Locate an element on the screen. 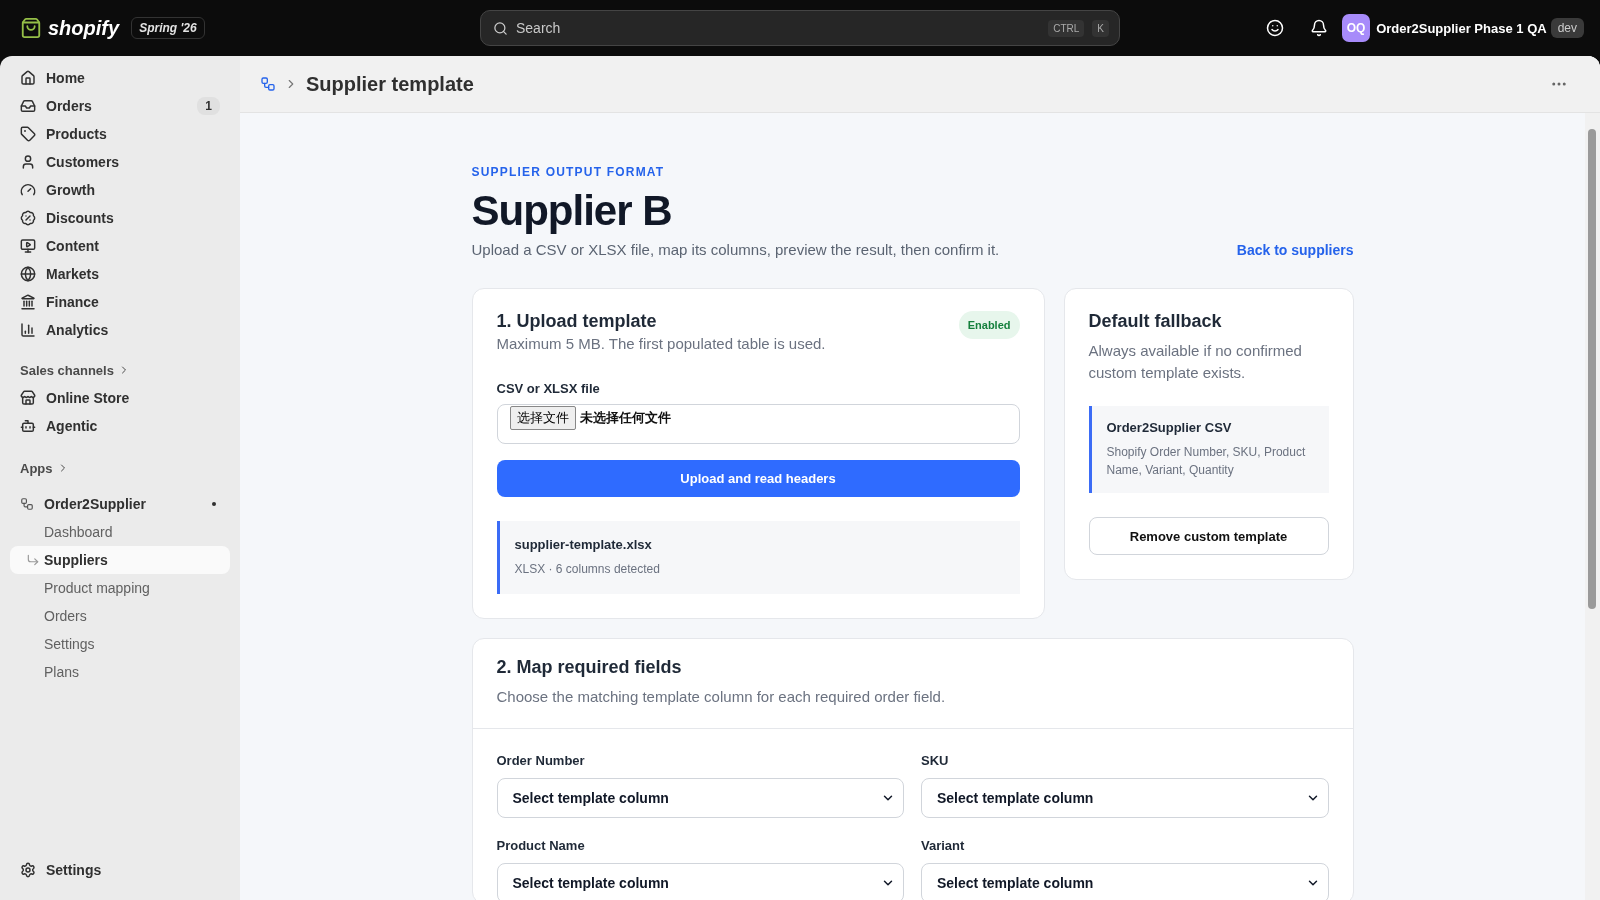  back-link: Back to suppliers is located at coordinates (1295, 249).